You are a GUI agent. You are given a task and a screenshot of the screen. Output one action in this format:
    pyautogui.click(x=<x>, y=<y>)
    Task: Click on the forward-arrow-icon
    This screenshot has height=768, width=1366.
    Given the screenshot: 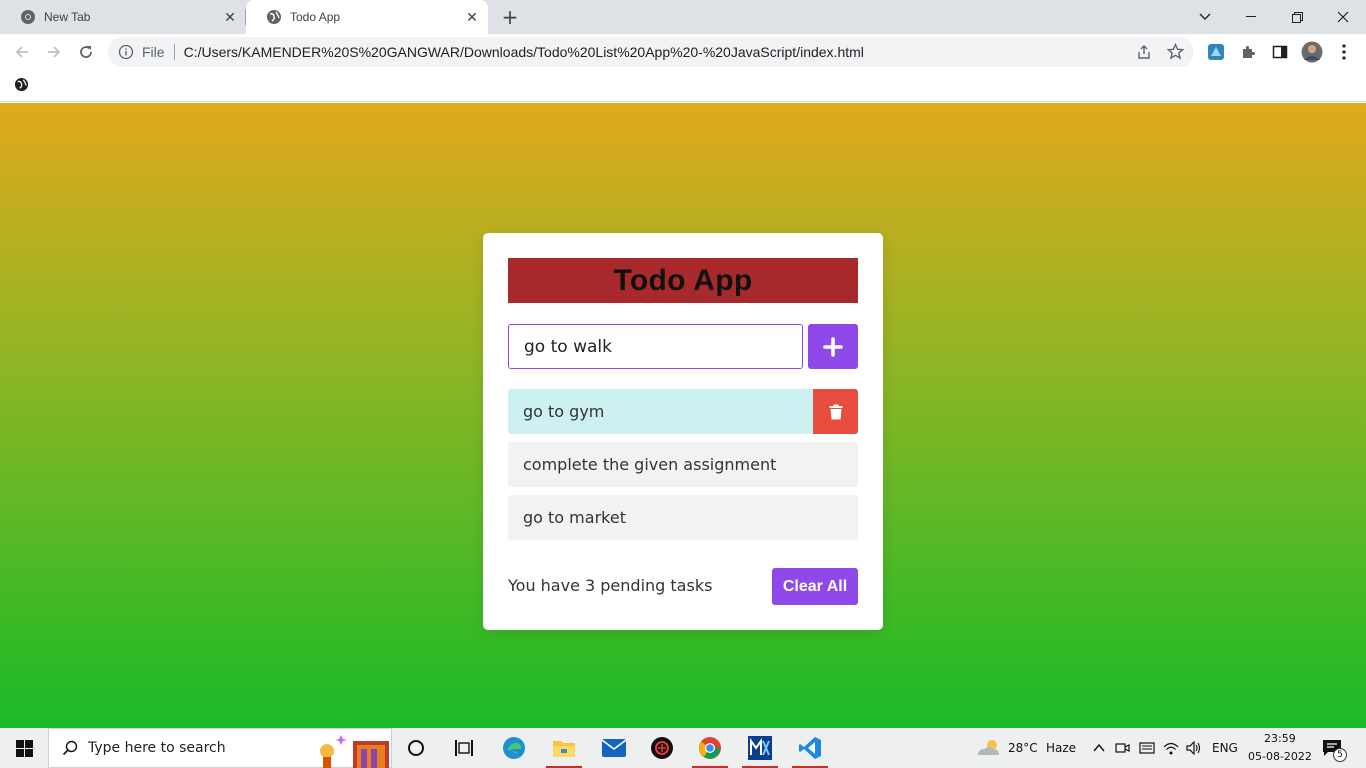 What is the action you would take?
    pyautogui.click(x=54, y=52)
    